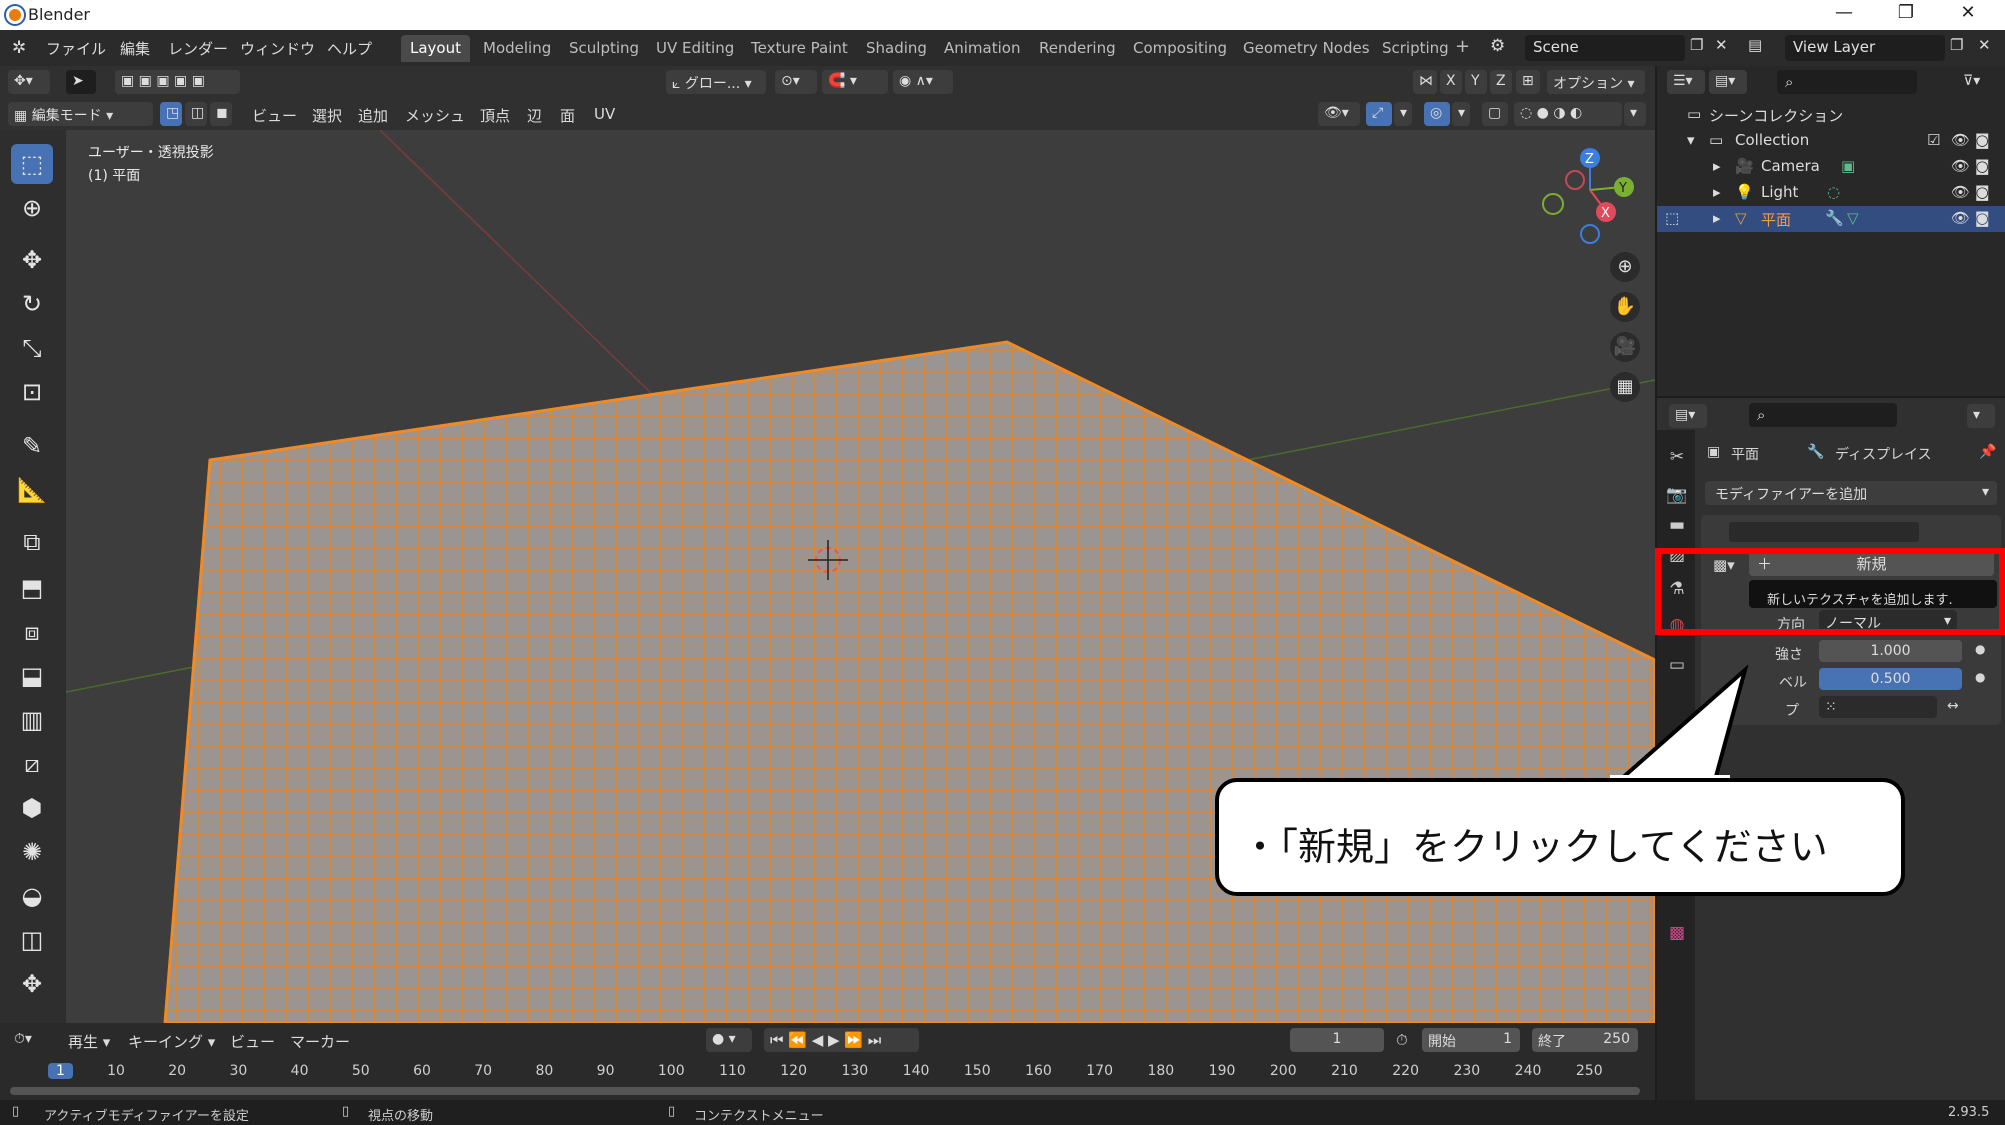  What do you see at coordinates (982, 48) in the screenshot?
I see `tab-animation: Animation` at bounding box center [982, 48].